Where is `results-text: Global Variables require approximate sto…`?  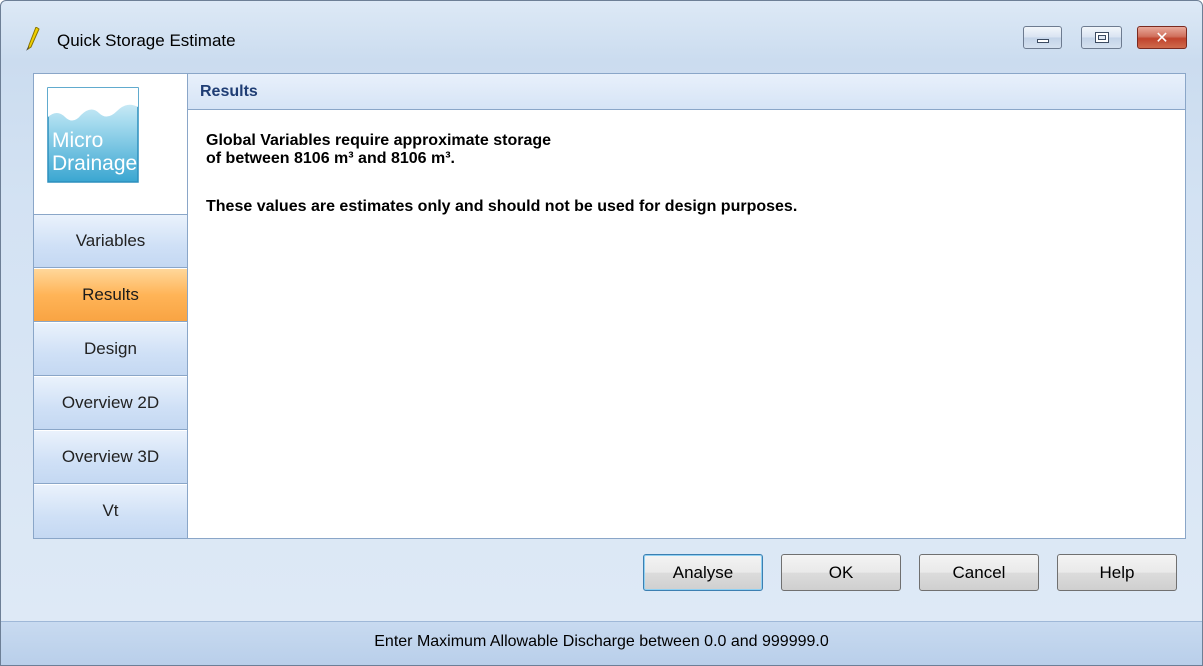
results-text: Global Variables require approximate sto… is located at coordinates (690, 174).